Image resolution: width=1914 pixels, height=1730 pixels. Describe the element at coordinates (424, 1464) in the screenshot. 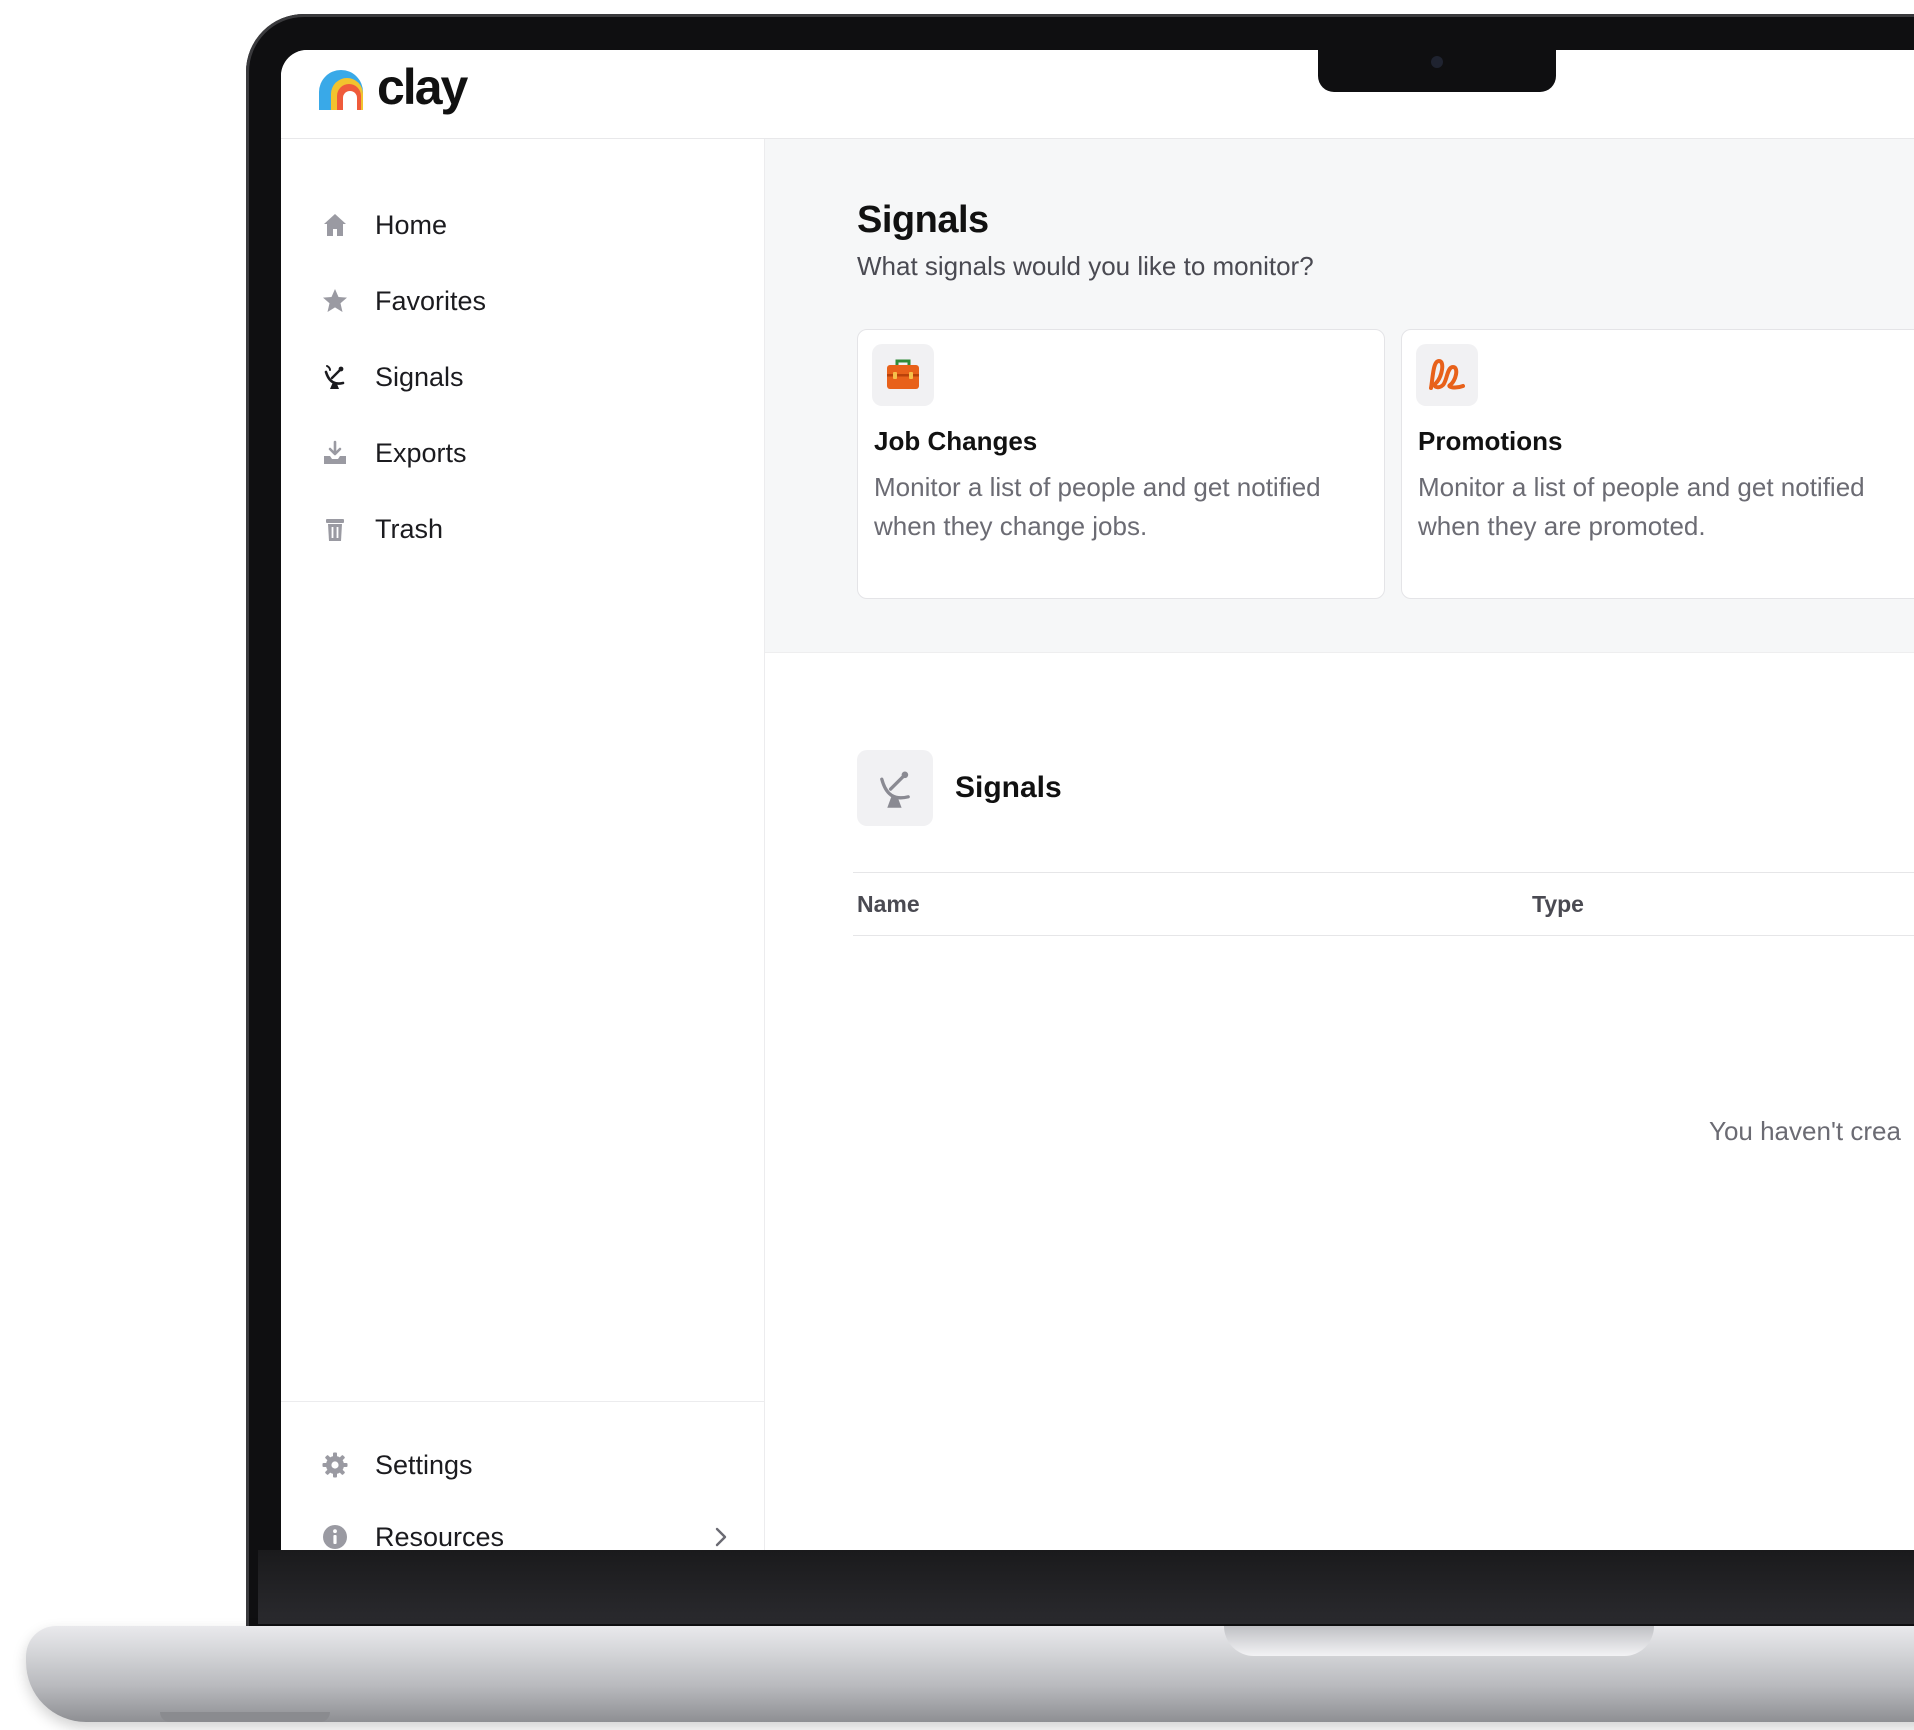

I see `sidebar-item-label: Settings` at that location.